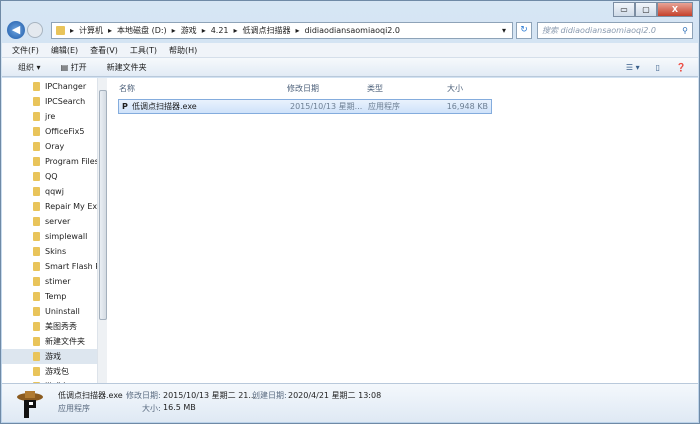 The width and height of the screenshot is (700, 424). Describe the element at coordinates (151, 408) in the screenshot. I see `size-label: 大小:` at that location.